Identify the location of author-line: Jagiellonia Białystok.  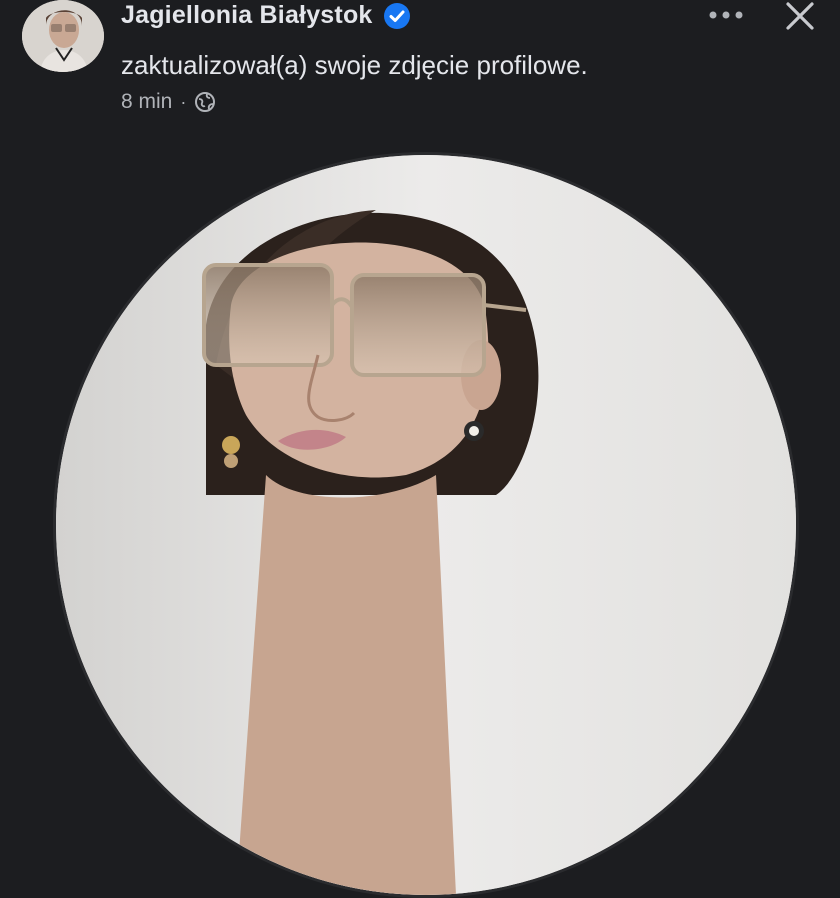
(266, 15).